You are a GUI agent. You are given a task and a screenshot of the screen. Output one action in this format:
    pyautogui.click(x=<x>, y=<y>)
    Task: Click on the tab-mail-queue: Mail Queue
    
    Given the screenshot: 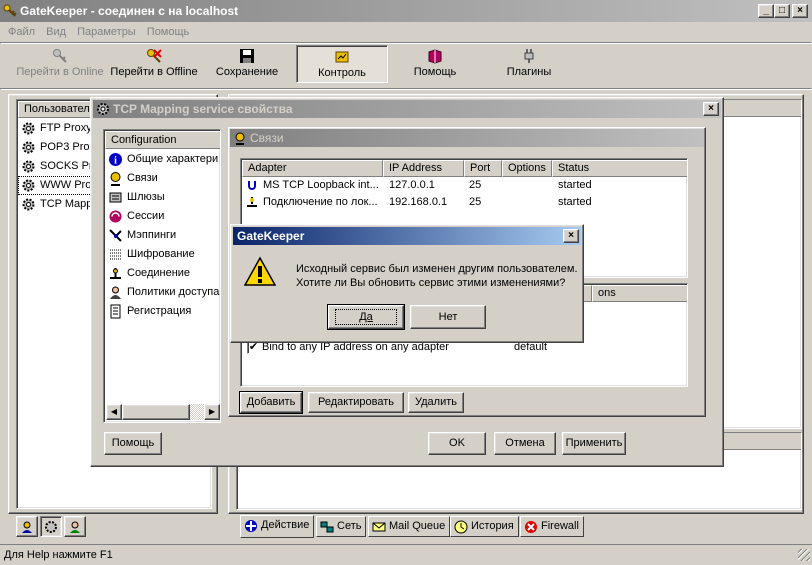 What is the action you would take?
    pyautogui.click(x=409, y=526)
    